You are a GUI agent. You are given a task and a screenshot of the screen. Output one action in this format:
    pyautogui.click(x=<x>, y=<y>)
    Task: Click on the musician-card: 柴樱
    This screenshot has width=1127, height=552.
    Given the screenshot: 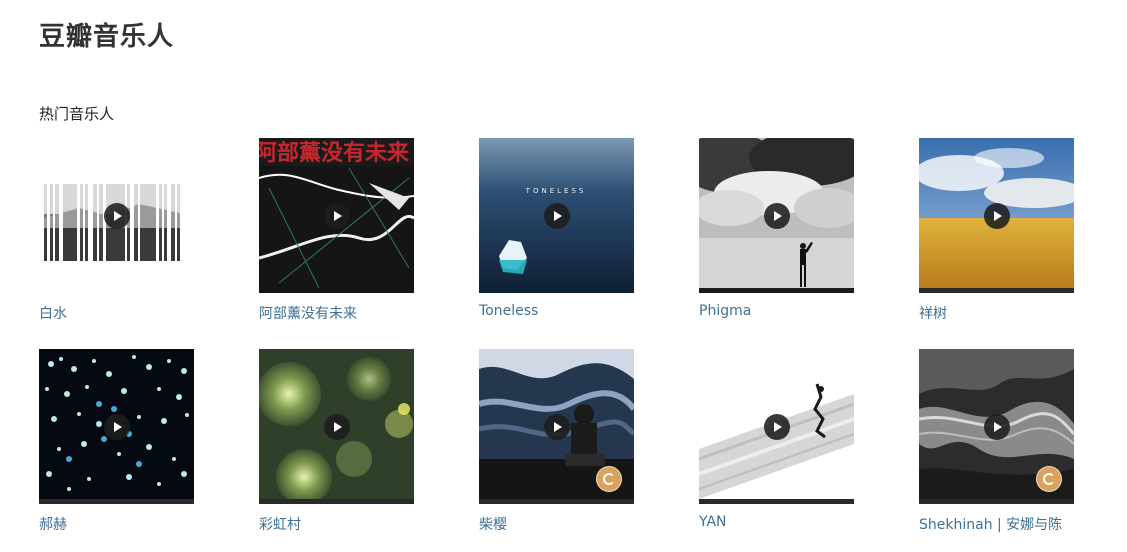 What is the action you would take?
    pyautogui.click(x=556, y=444)
    